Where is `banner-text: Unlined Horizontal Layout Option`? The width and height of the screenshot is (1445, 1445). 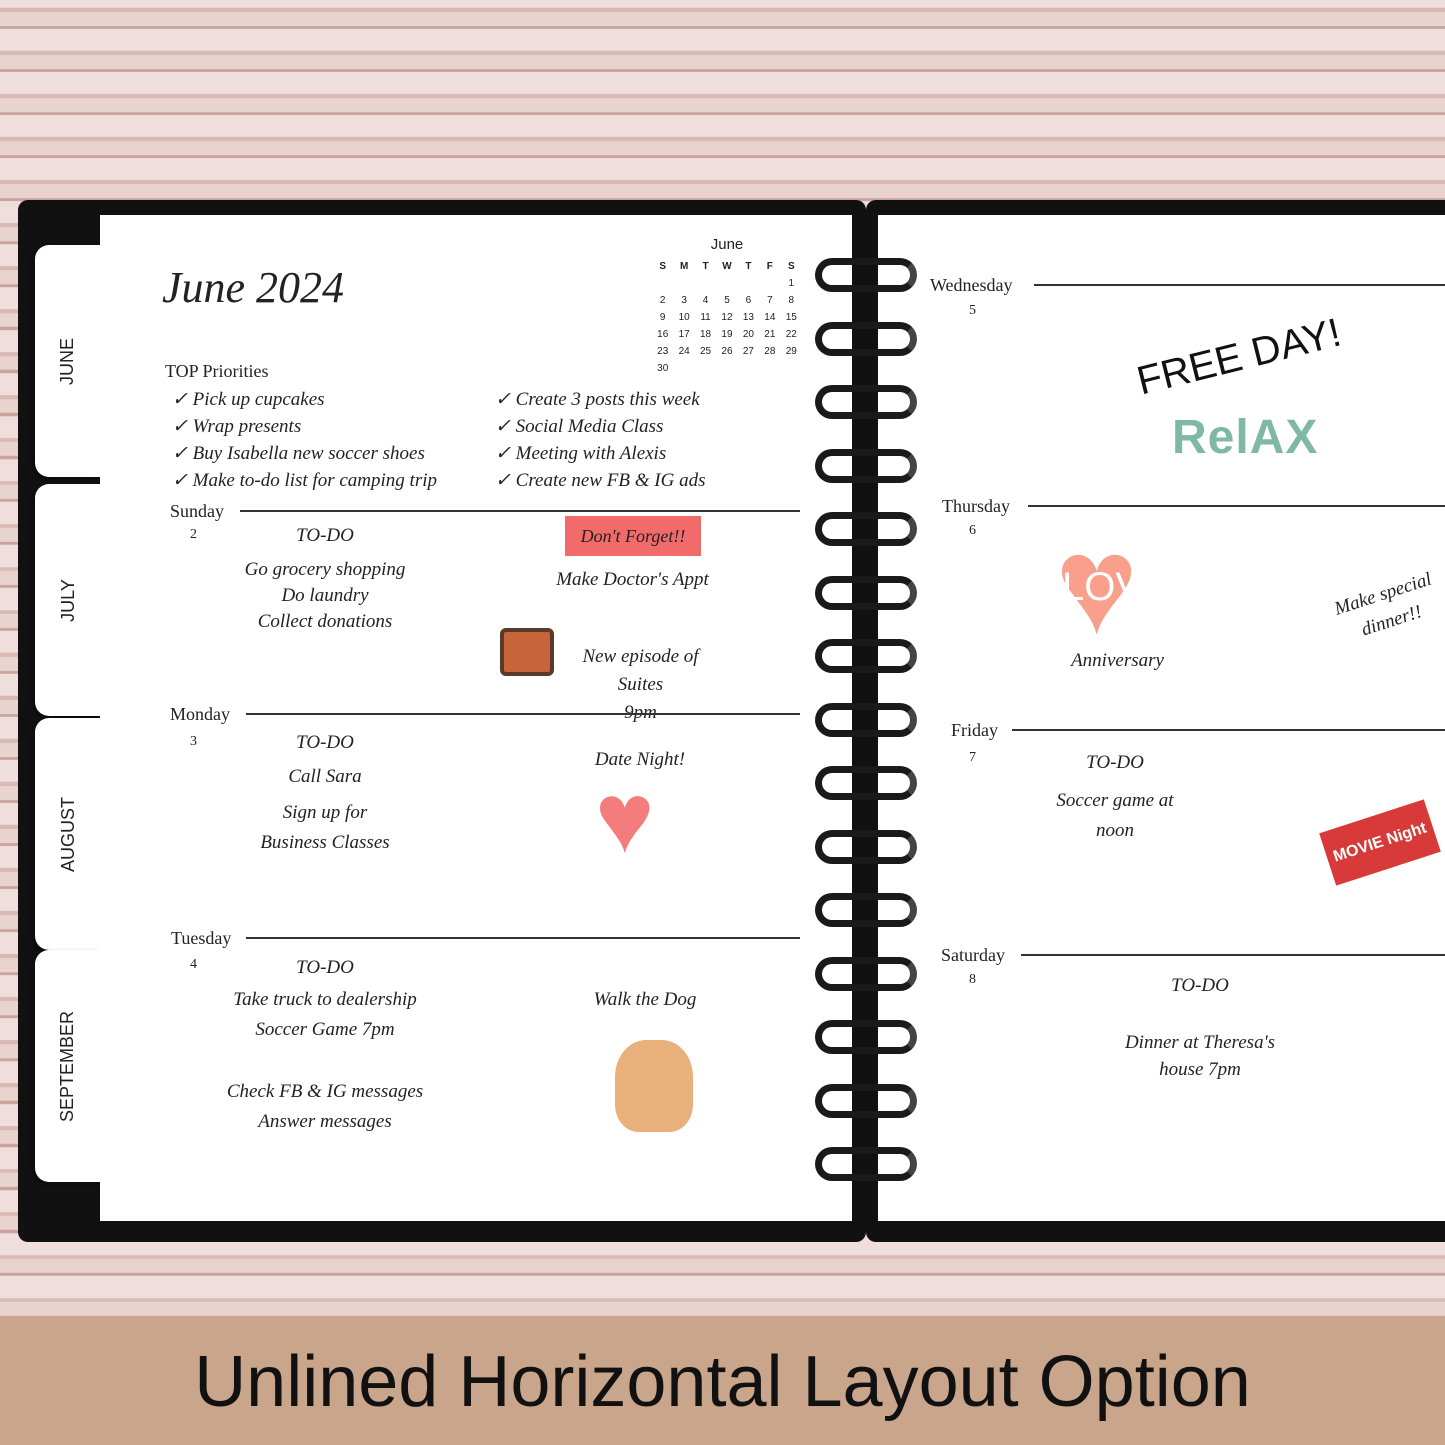 banner-text: Unlined Horizontal Layout Option is located at coordinates (722, 1381).